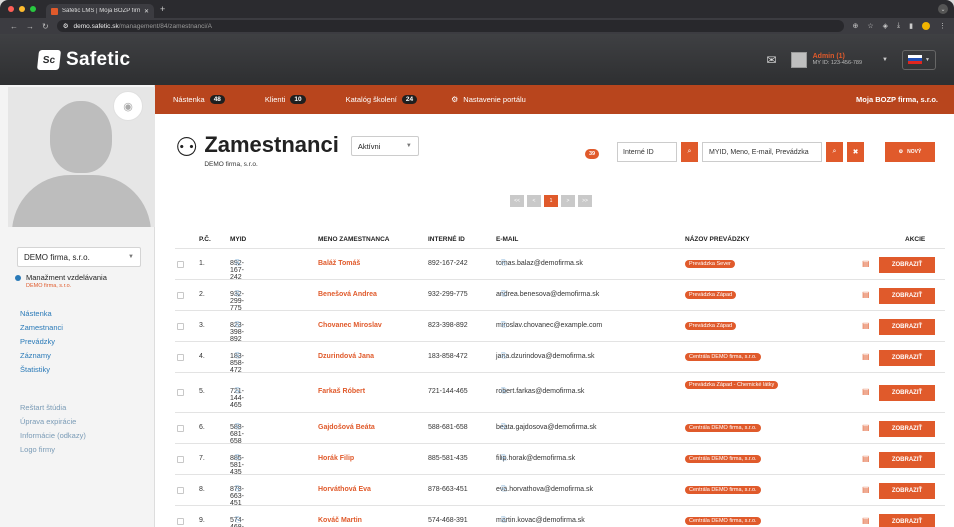 This screenshot has width=954, height=527. What do you see at coordinates (384, 146) in the screenshot?
I see `status-select: Aktívni ▼` at bounding box center [384, 146].